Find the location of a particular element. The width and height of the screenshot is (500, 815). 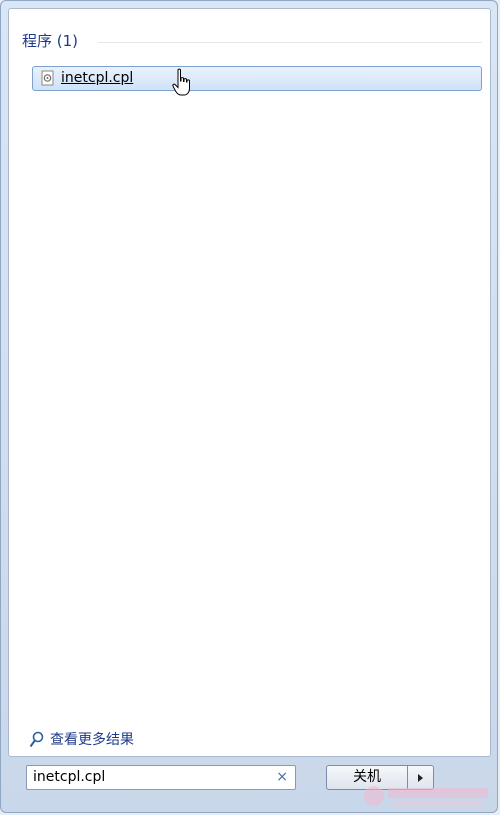

control-panel-file-icon is located at coordinates (48, 78).